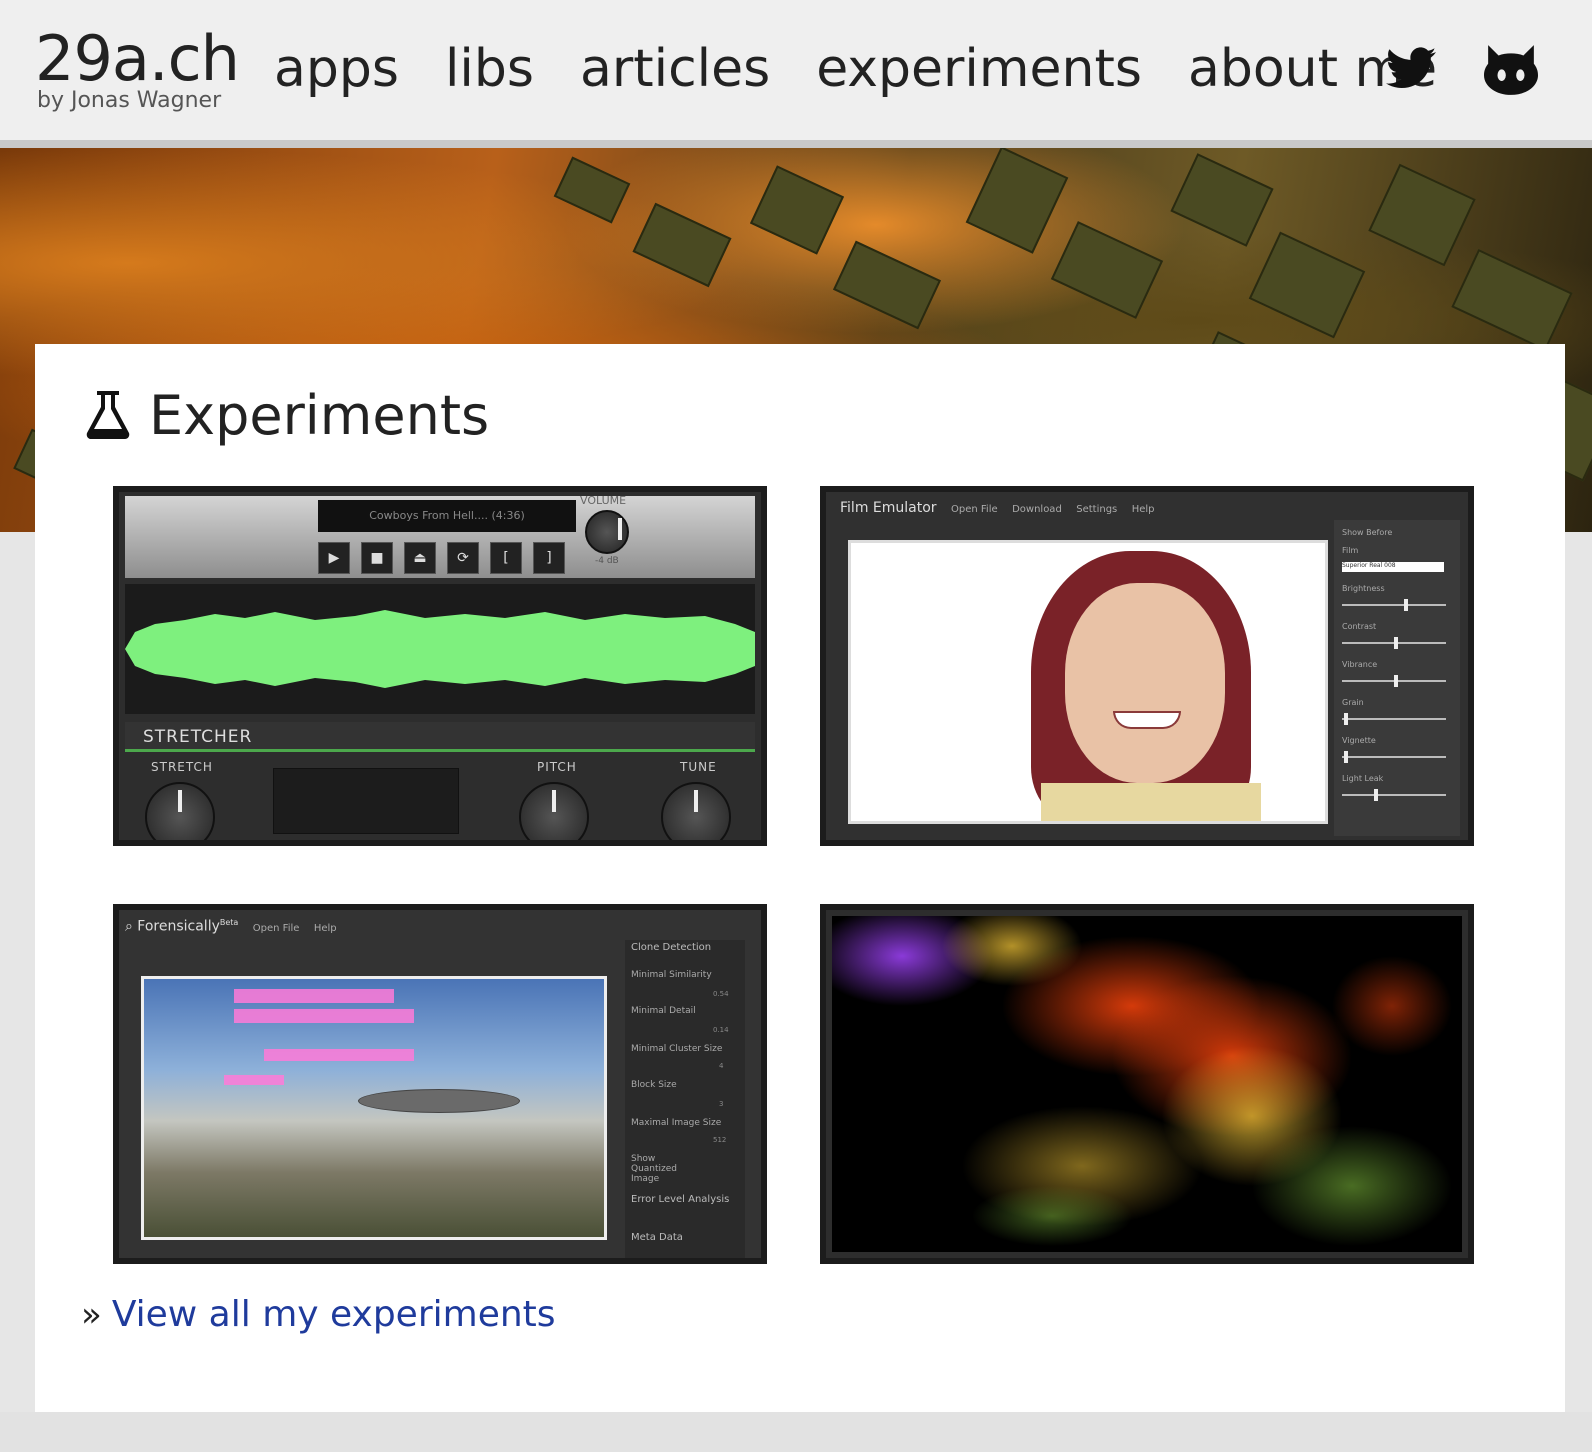  Describe the element at coordinates (1359, 740) in the screenshot. I see `setting-vignette: Vignette` at that location.